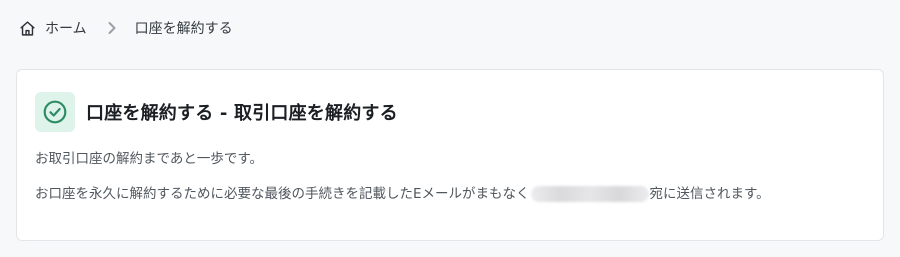 This screenshot has width=900, height=257. Describe the element at coordinates (126, 28) in the screenshot. I see `breadcrumb: ホーム 口座を解約する` at that location.